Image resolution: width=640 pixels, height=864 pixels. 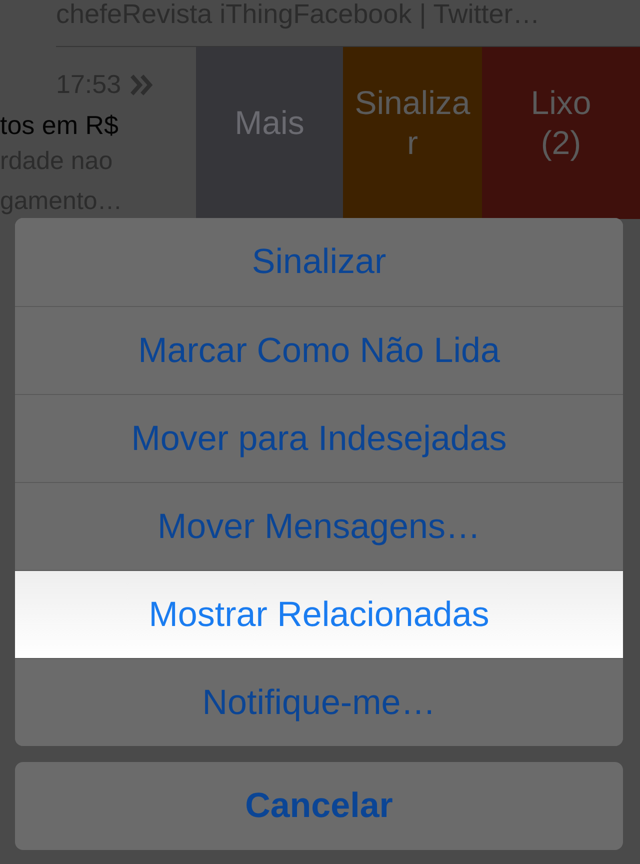 I want to click on action-sheet-item: Mostrar Relacionadas, so click(x=319, y=614).